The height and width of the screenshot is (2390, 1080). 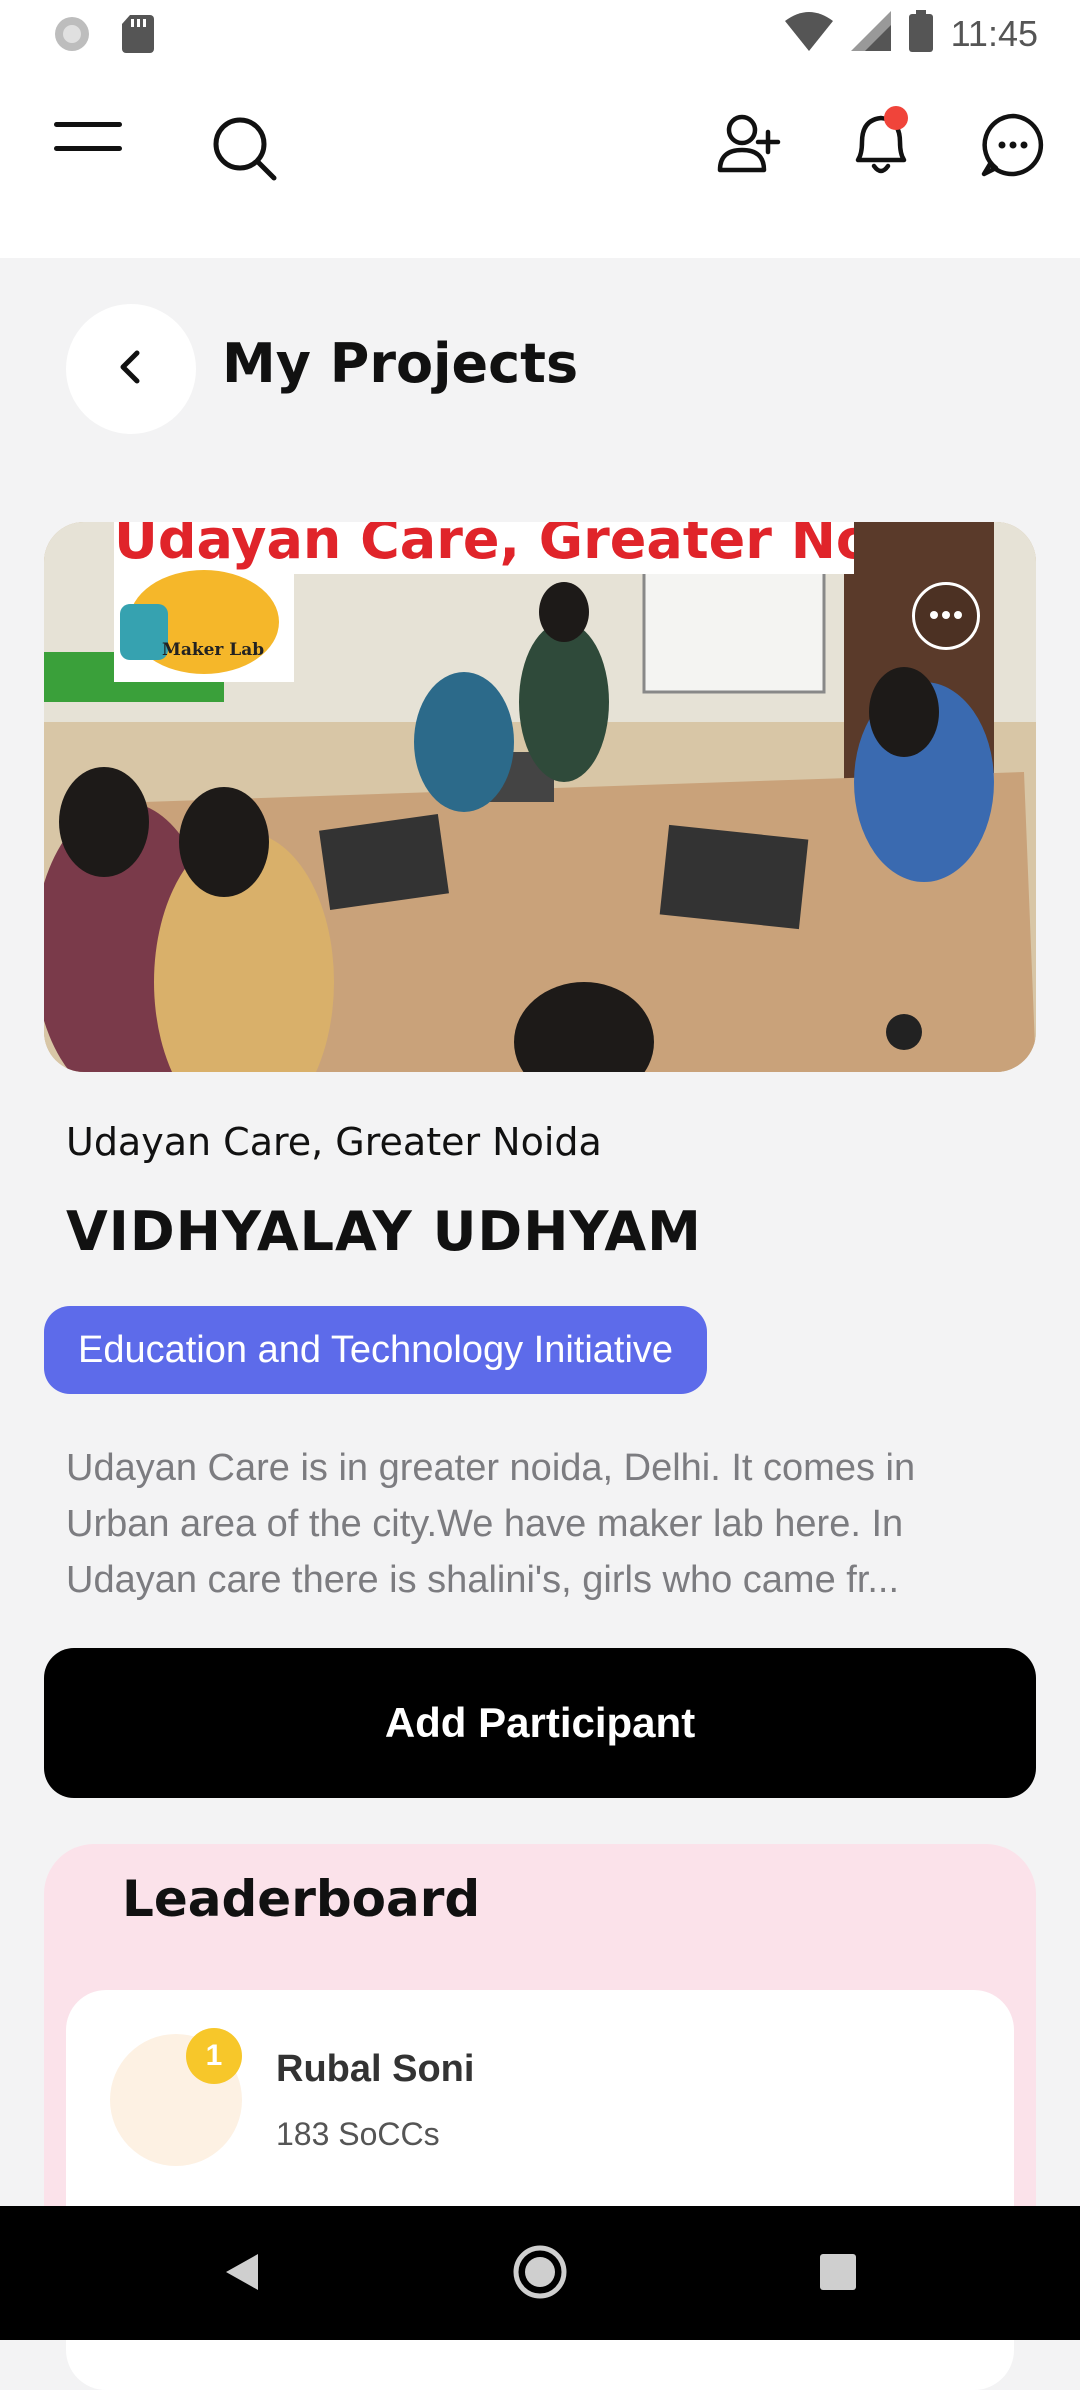 What do you see at coordinates (213, 650) in the screenshot?
I see `image-logo-text: Maker Lab` at bounding box center [213, 650].